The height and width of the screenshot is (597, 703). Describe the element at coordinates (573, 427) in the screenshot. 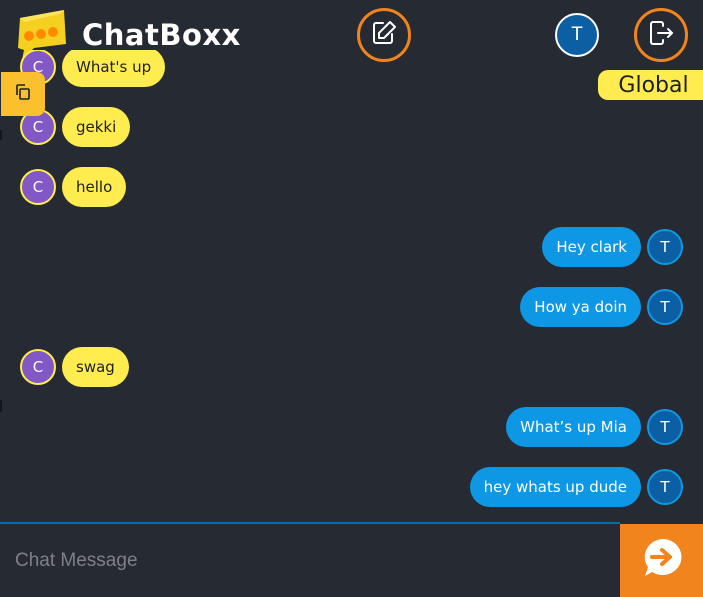

I see `message-bubble: What’s up Mia` at that location.